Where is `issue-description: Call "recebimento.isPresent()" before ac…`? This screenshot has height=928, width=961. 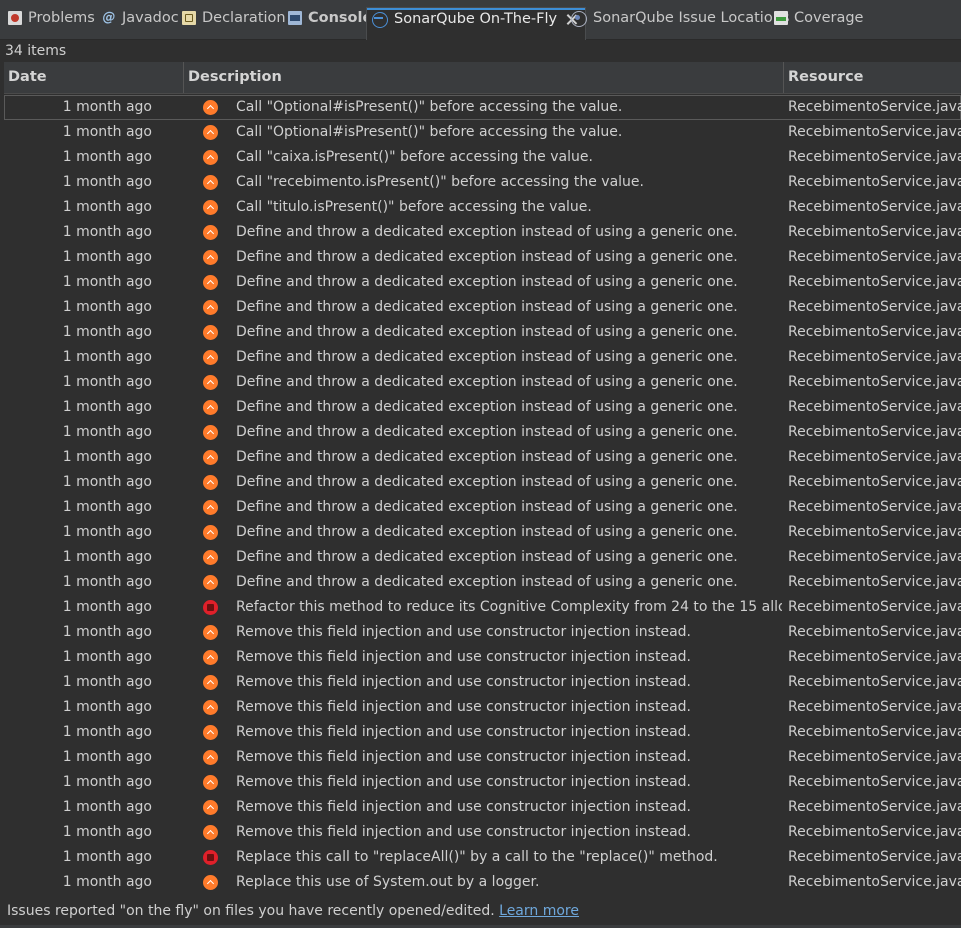
issue-description: Call "recebimento.isPresent()" before ac… is located at coordinates (440, 182).